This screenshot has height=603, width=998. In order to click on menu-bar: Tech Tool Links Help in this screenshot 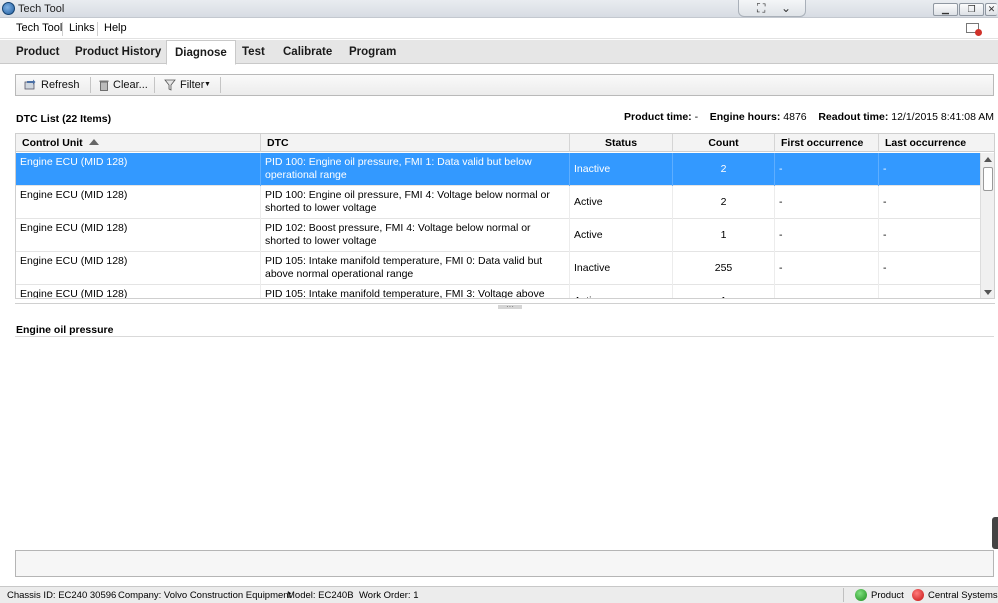, I will do `click(499, 29)`.